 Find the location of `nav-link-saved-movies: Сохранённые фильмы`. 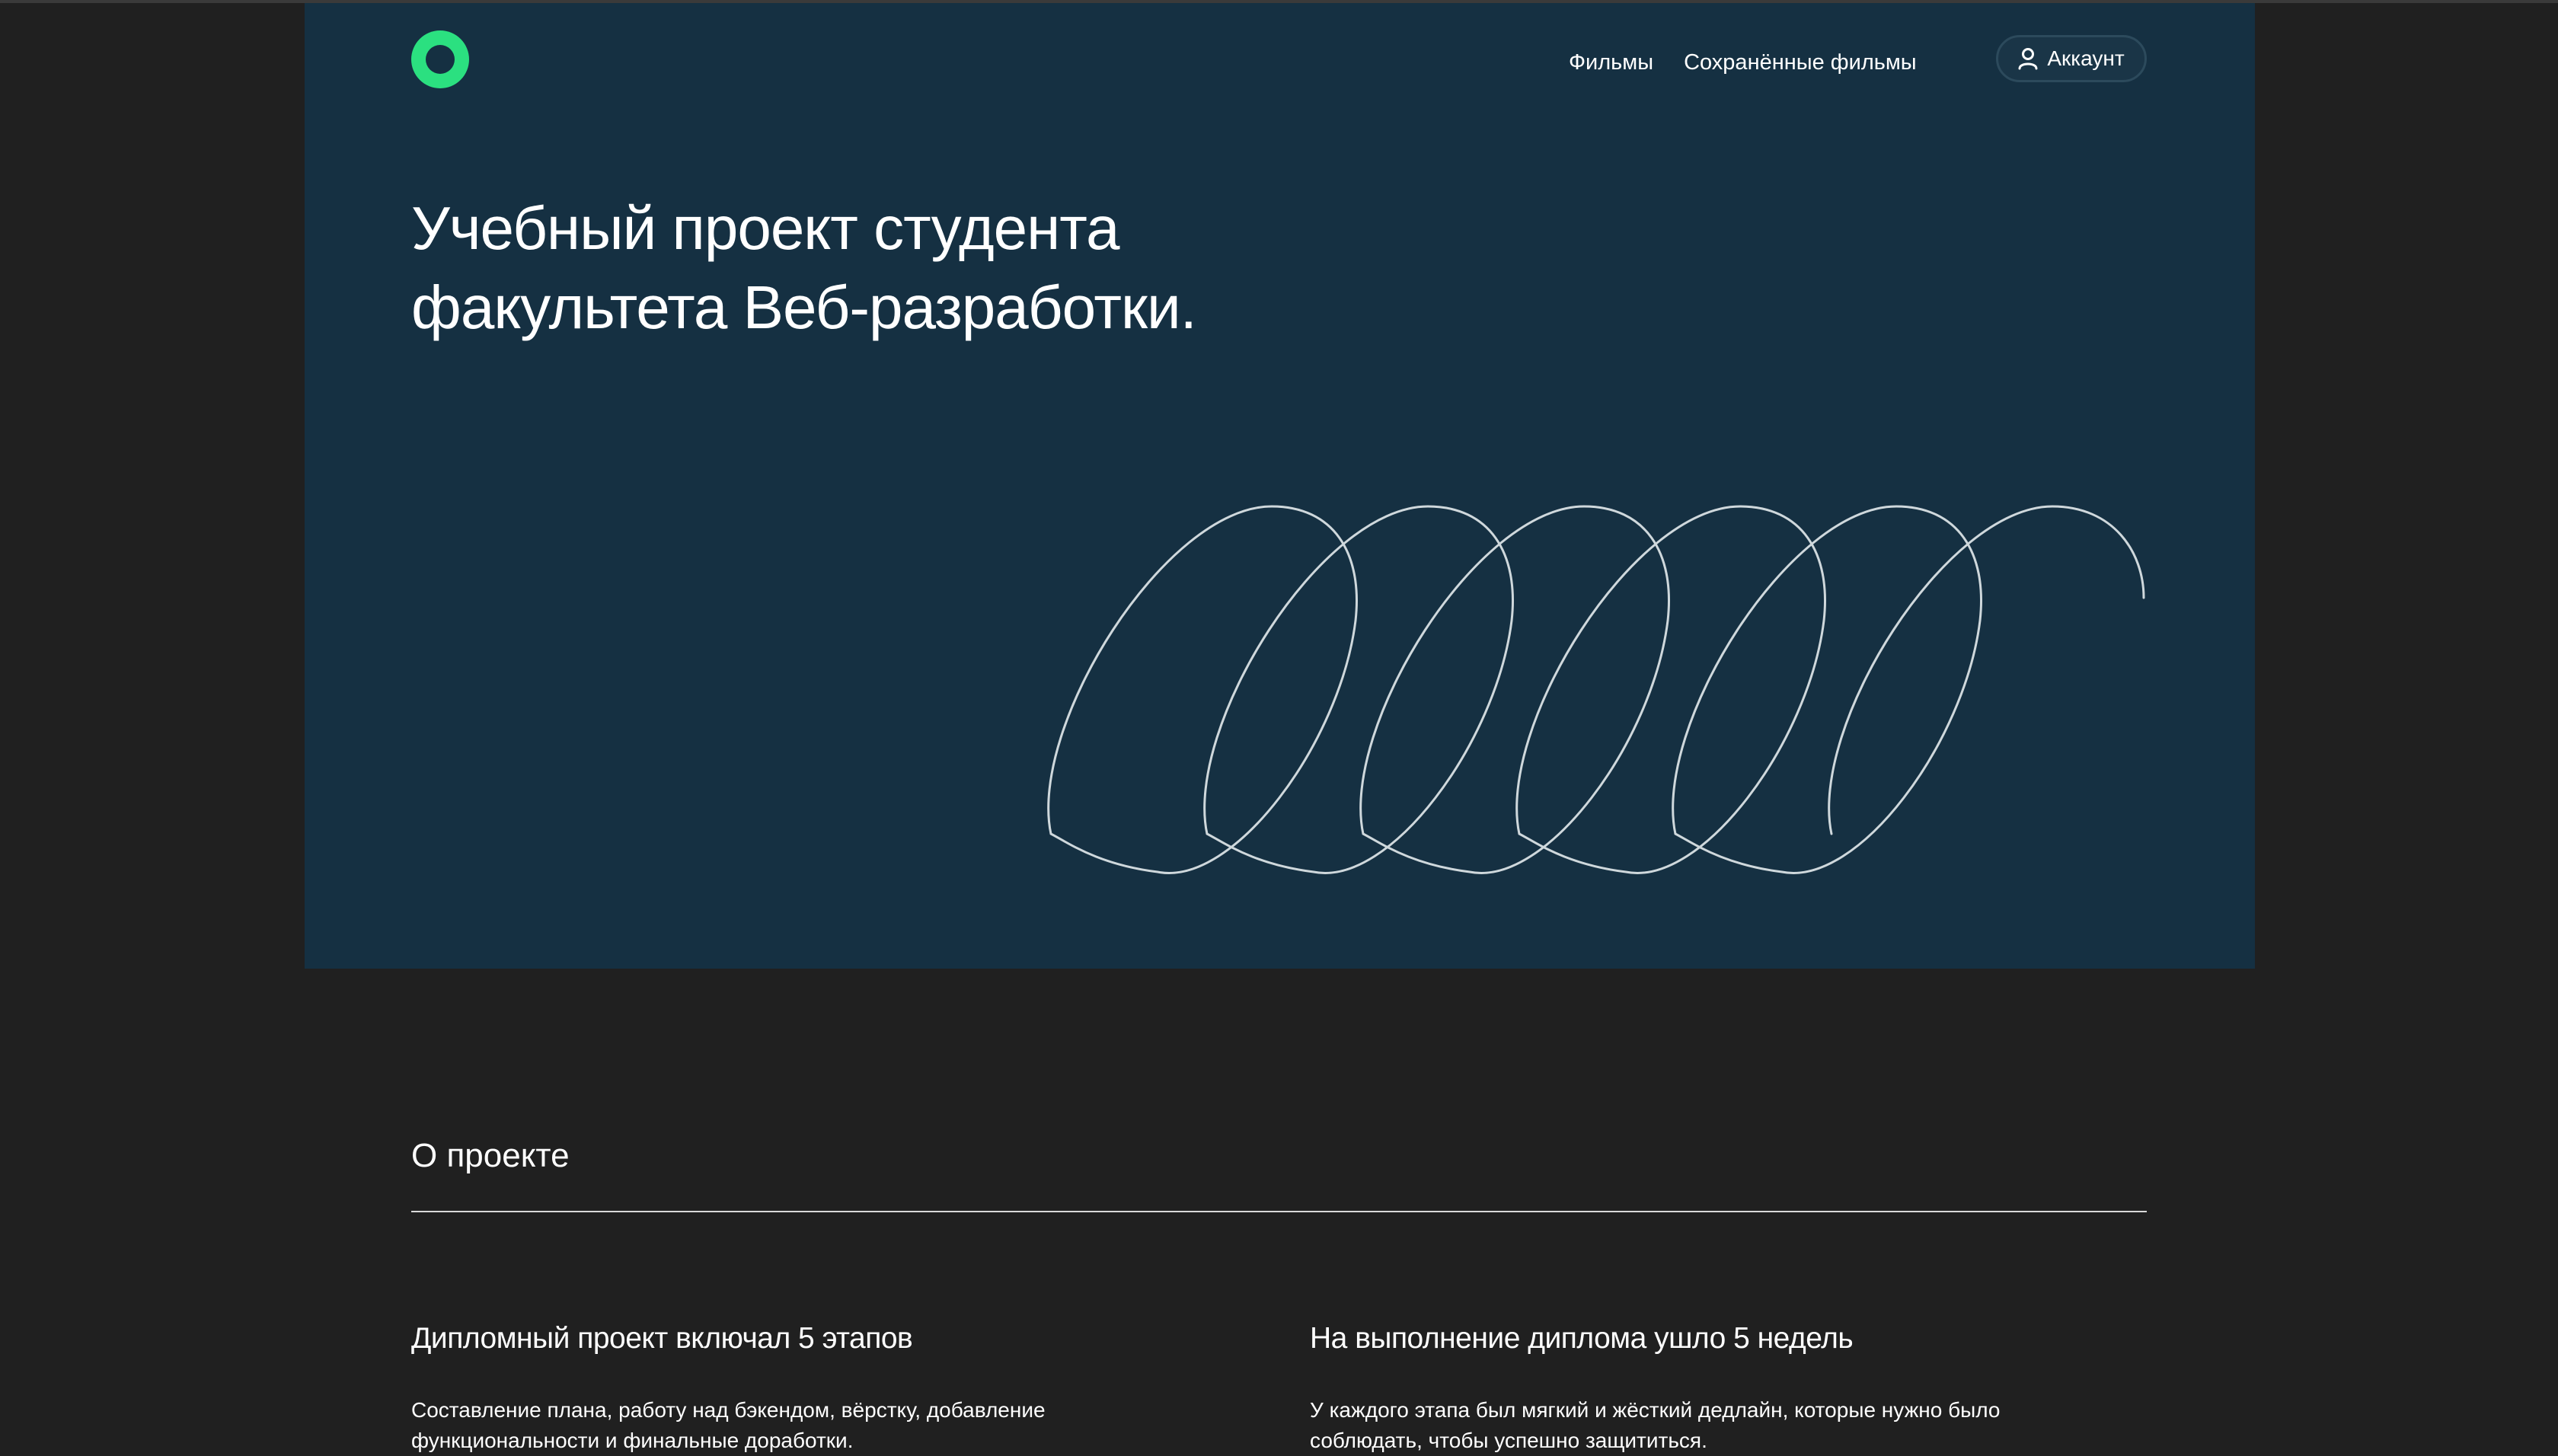

nav-link-saved-movies: Сохранённые фильмы is located at coordinates (1801, 62).